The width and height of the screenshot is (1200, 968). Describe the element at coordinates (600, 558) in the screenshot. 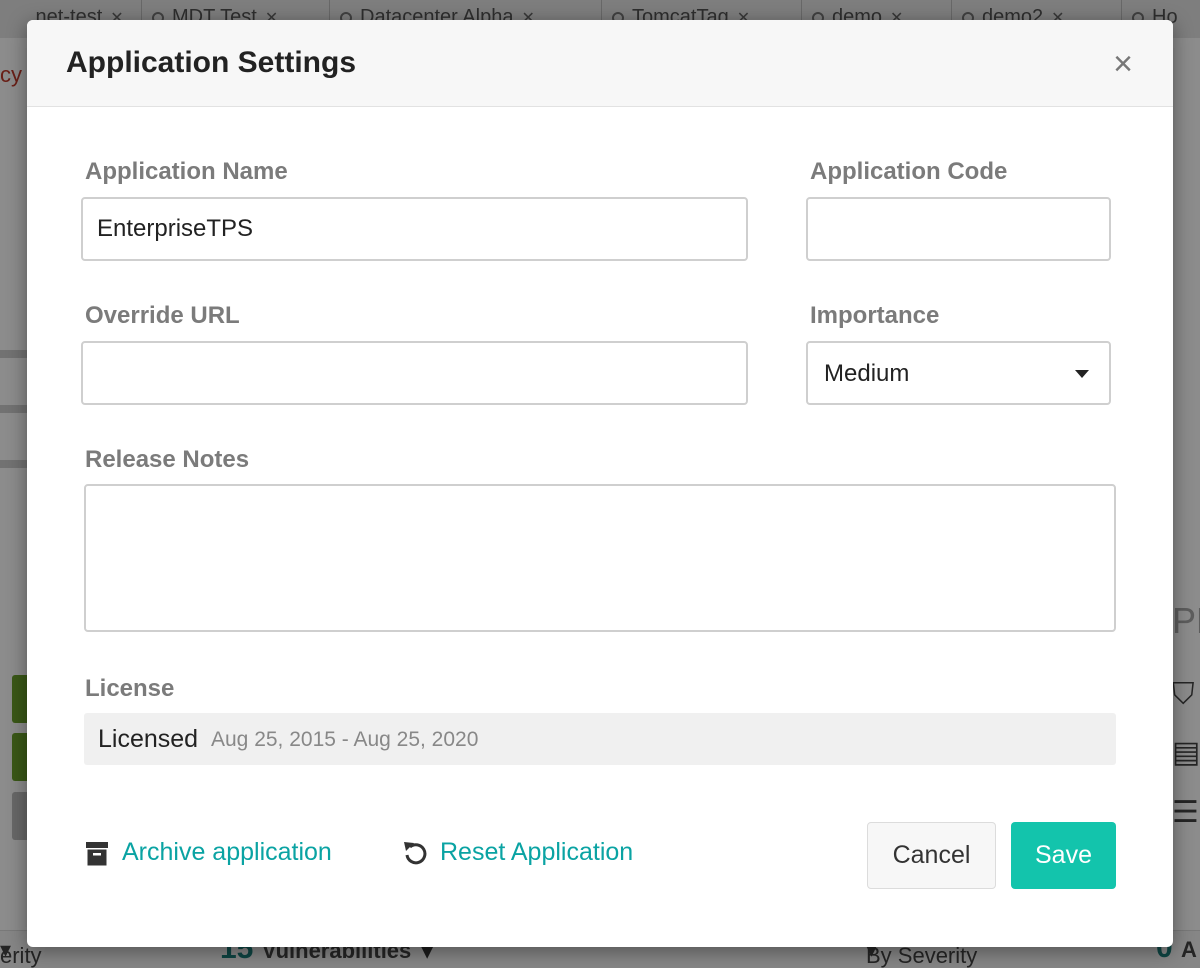

I see `release-notes-textarea` at that location.